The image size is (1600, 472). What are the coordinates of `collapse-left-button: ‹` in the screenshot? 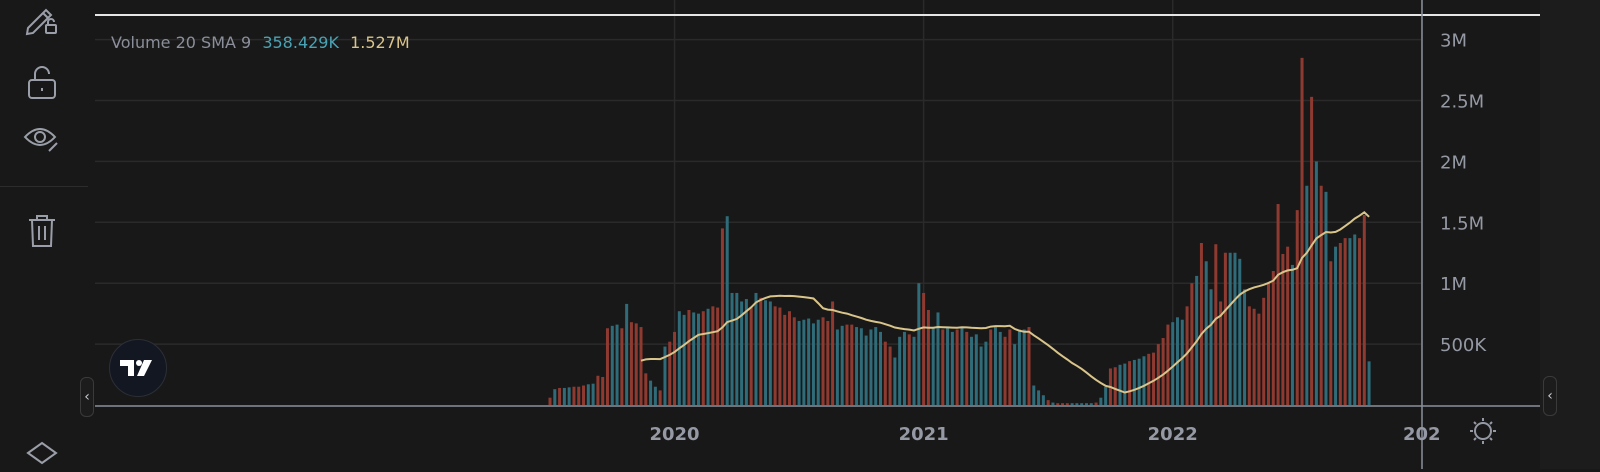 It's located at (87, 397).